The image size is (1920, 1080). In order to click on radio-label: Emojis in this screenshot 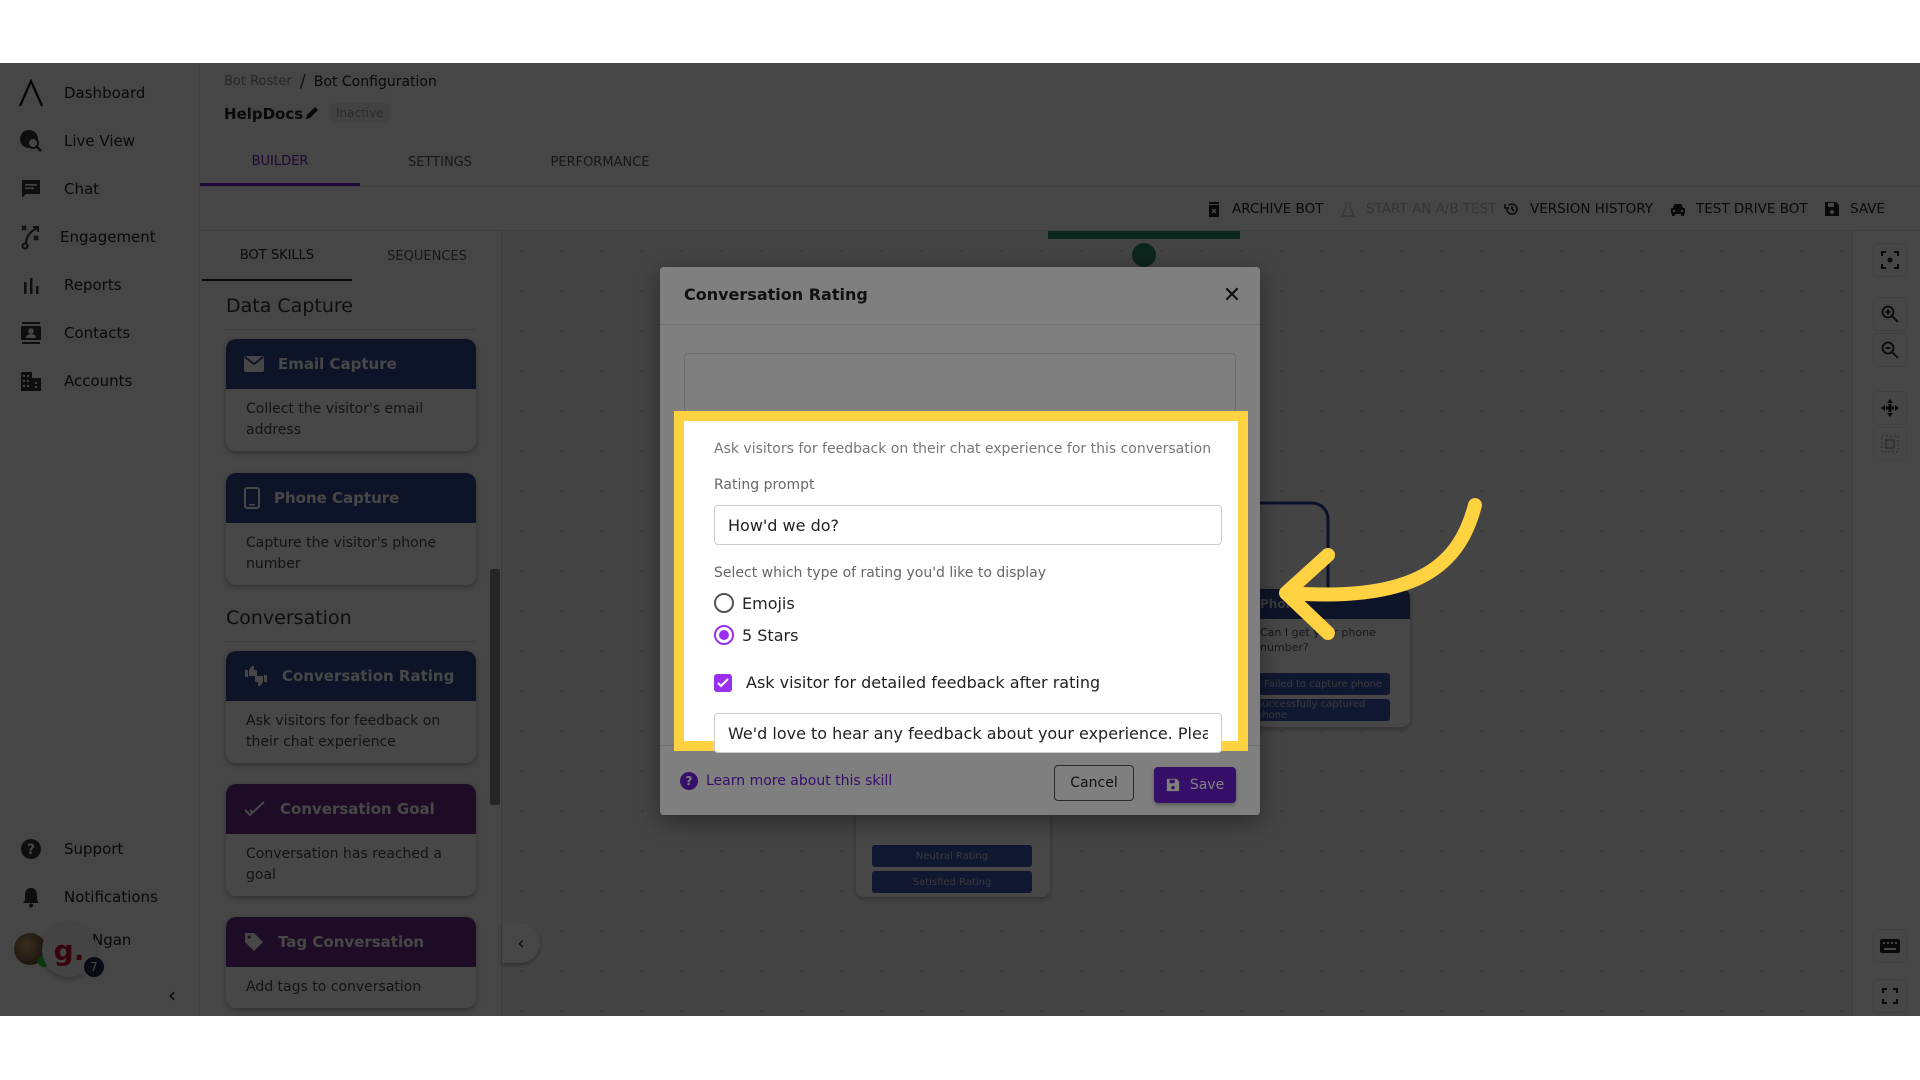, I will do `click(768, 603)`.